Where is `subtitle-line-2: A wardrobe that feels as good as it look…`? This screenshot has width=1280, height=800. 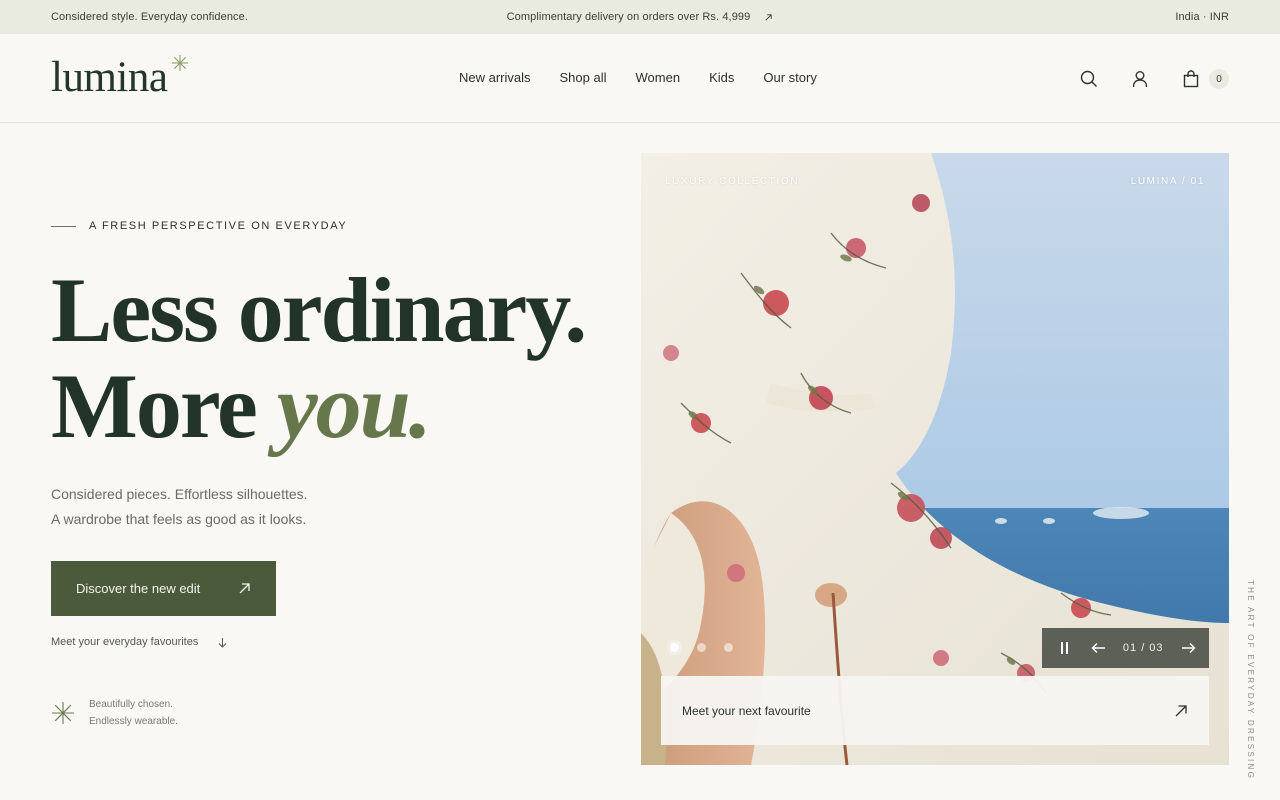
subtitle-line-2: A wardrobe that feels as good as it look… is located at coordinates (179, 519).